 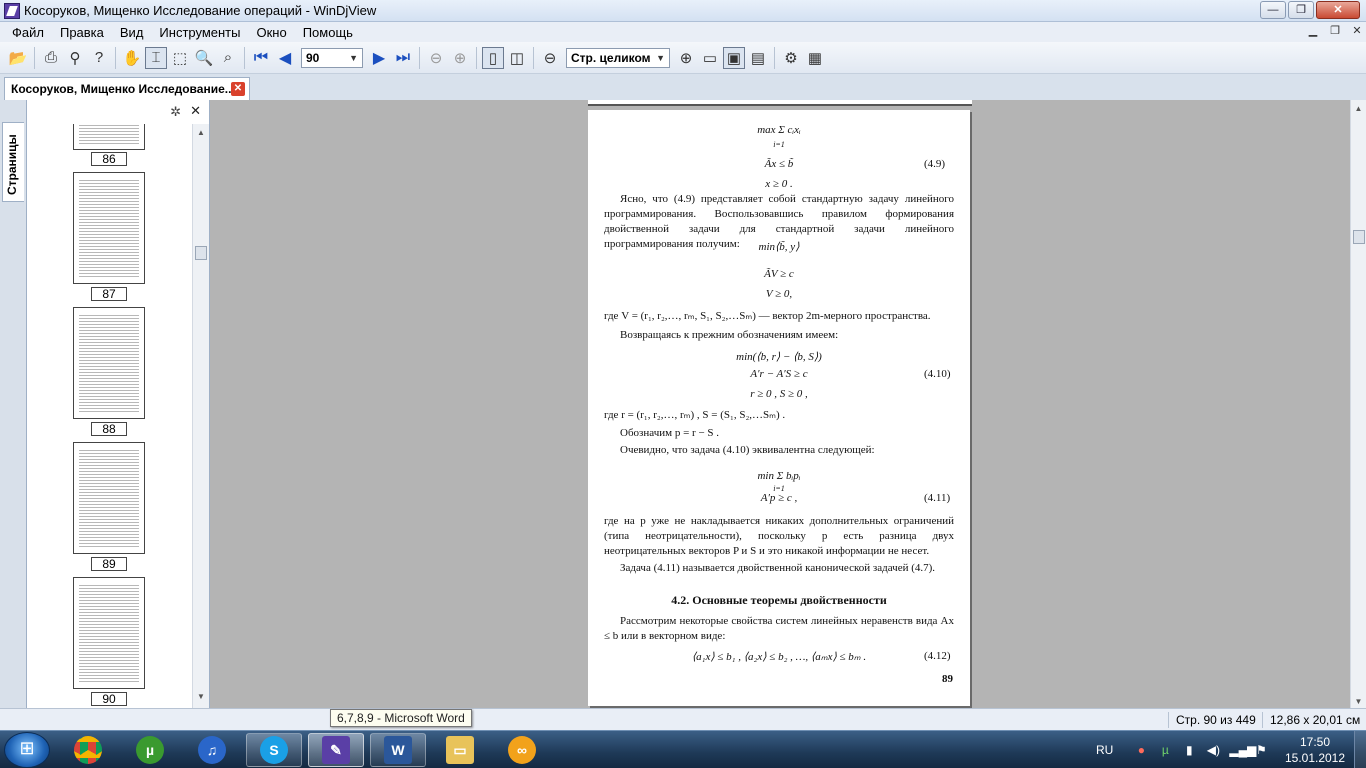 I want to click on thumbnail-label: 89, so click(x=109, y=564).